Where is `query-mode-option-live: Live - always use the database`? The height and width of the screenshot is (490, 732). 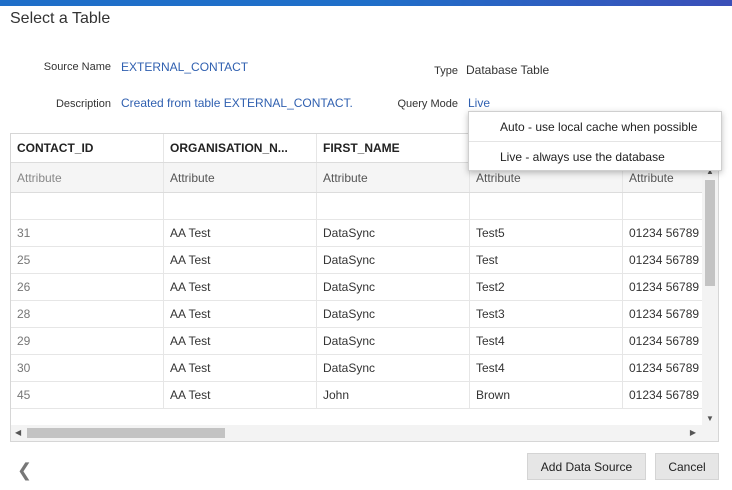
query-mode-option-live: Live - always use the database is located at coordinates (595, 157).